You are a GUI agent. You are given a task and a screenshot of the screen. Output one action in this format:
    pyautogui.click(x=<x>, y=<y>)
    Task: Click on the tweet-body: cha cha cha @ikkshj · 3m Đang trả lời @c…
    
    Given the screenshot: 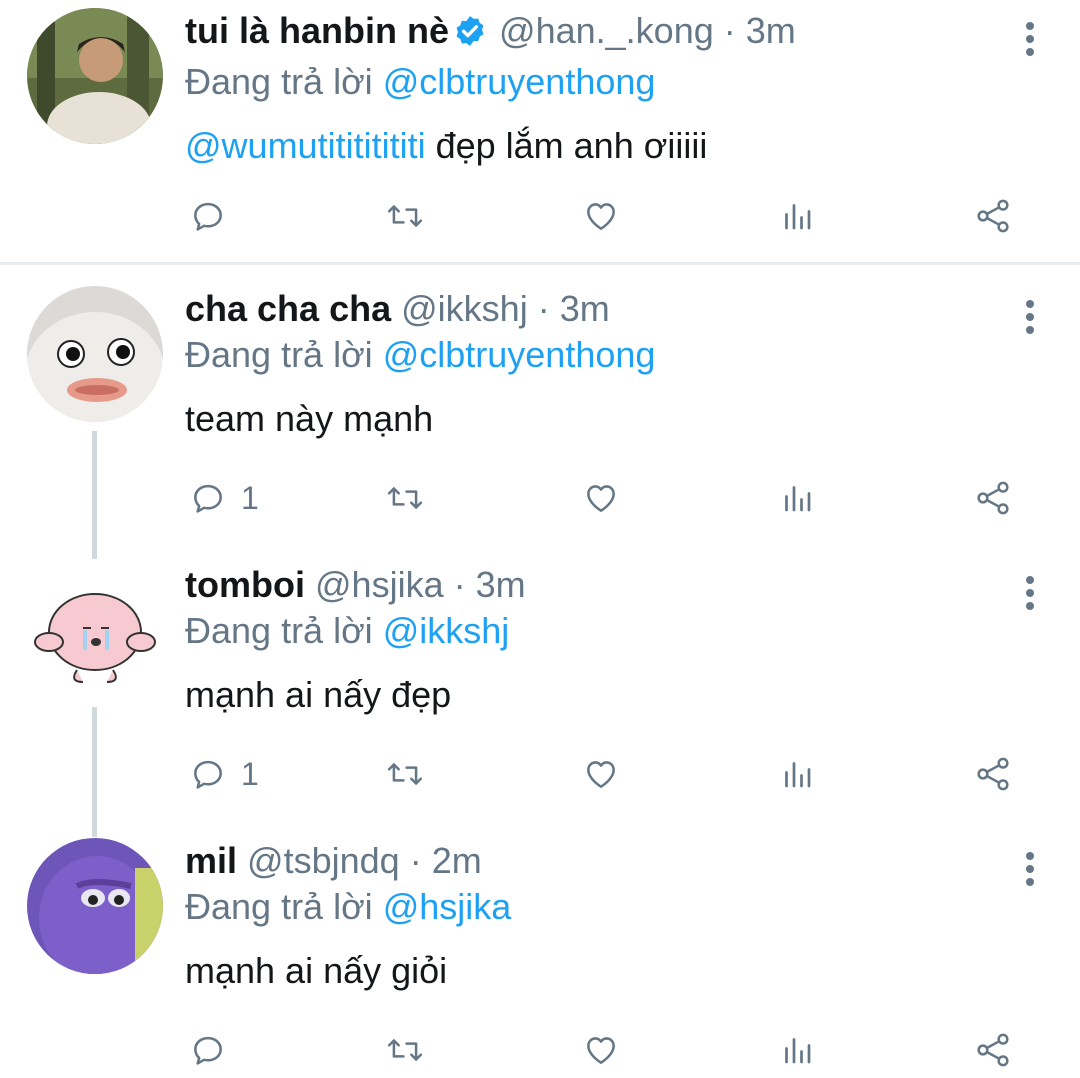 What is the action you would take?
    pyautogui.click(x=592, y=364)
    